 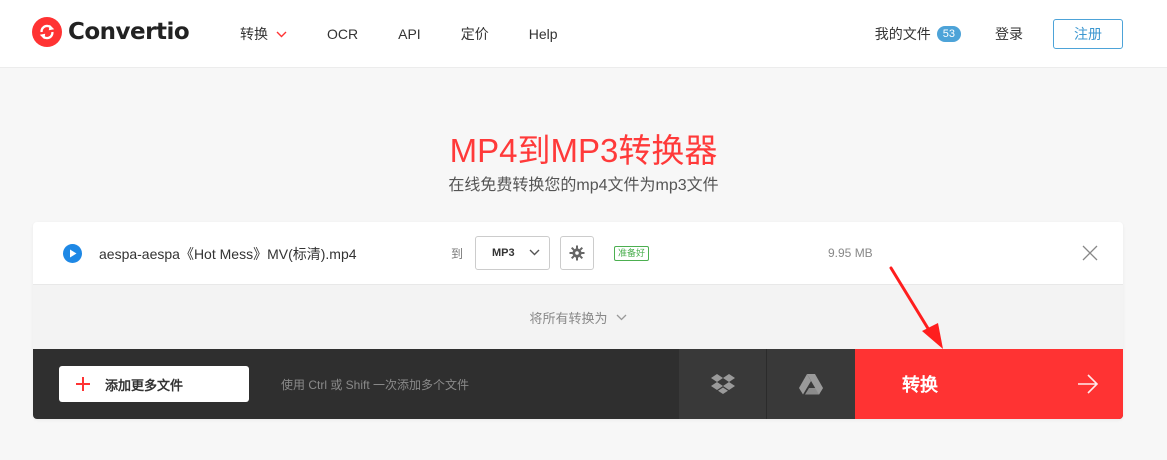 I want to click on convert-all-dropdown: 将所有转换为, so click(x=578, y=317).